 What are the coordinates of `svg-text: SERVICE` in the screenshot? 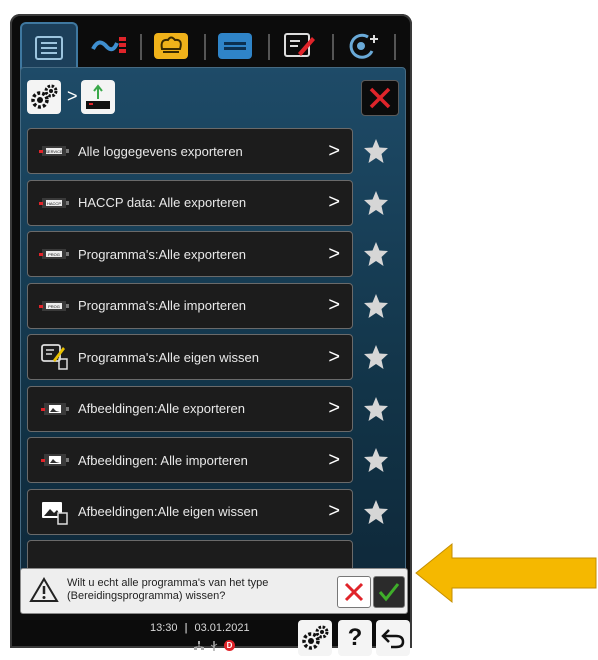 It's located at (54, 151).